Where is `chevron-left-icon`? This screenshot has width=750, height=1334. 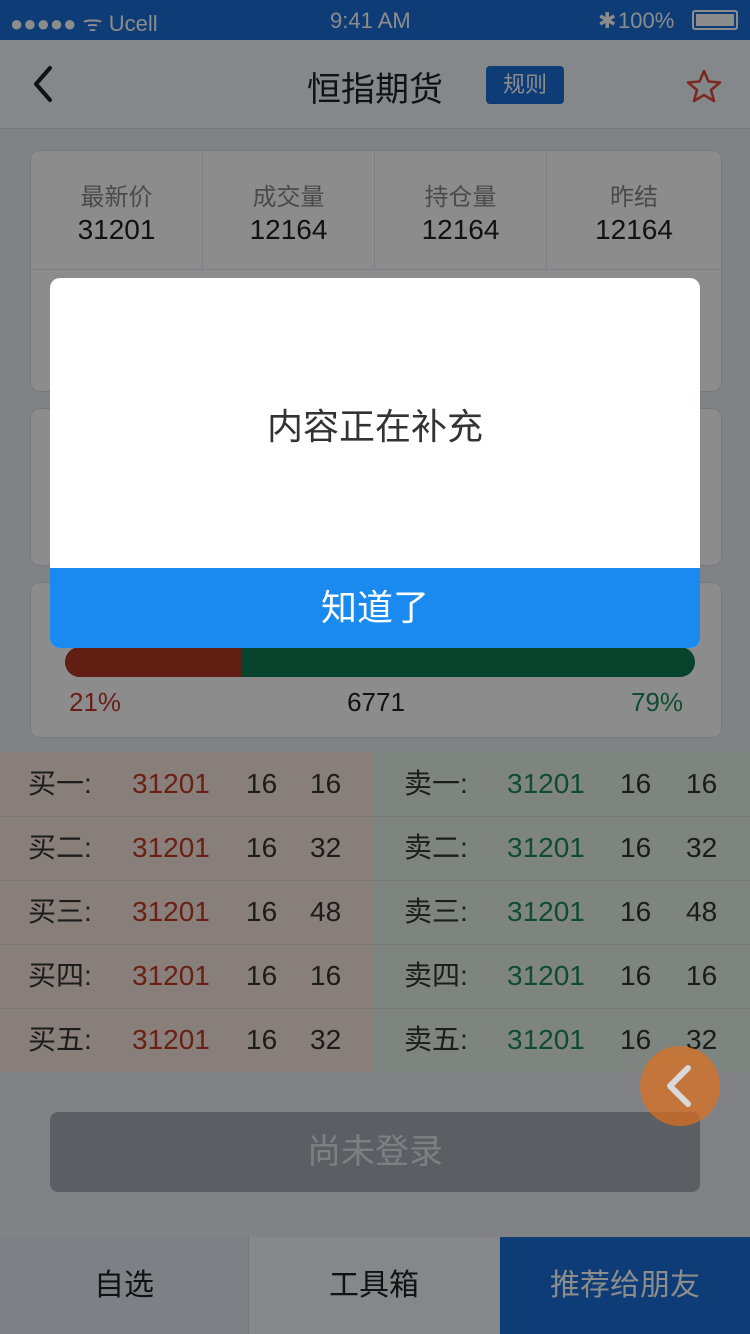
chevron-left-icon is located at coordinates (679, 1086).